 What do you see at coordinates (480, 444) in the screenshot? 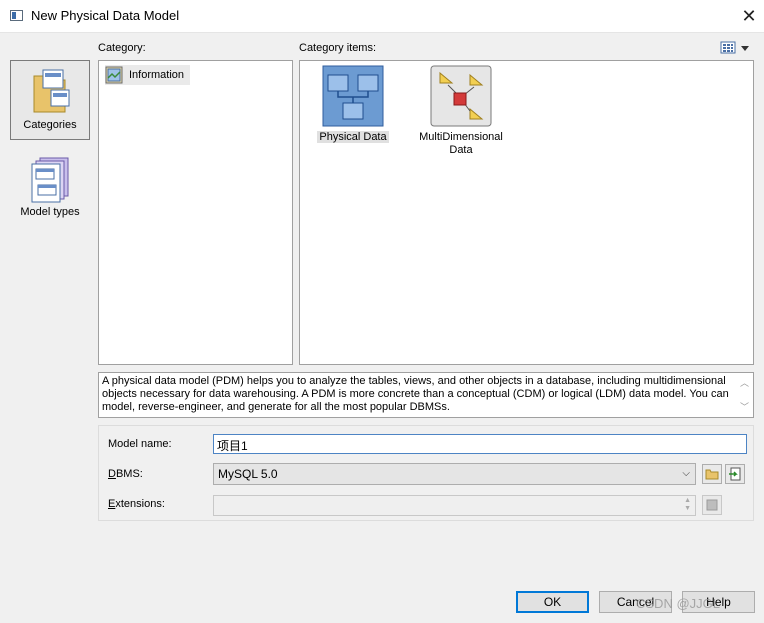
I see `model-name-input: 项目1` at bounding box center [480, 444].